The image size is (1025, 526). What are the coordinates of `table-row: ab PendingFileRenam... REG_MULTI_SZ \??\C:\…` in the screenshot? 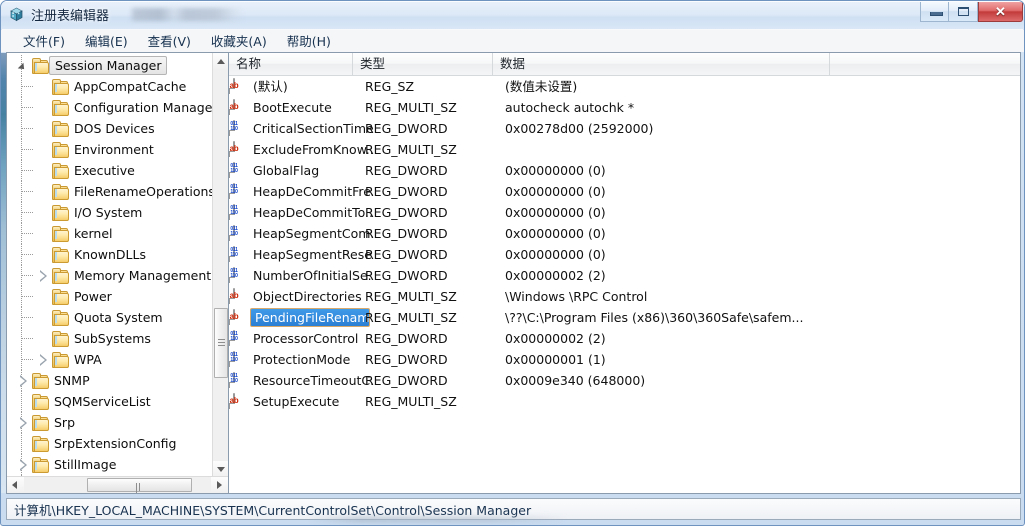 It's located at (624, 317).